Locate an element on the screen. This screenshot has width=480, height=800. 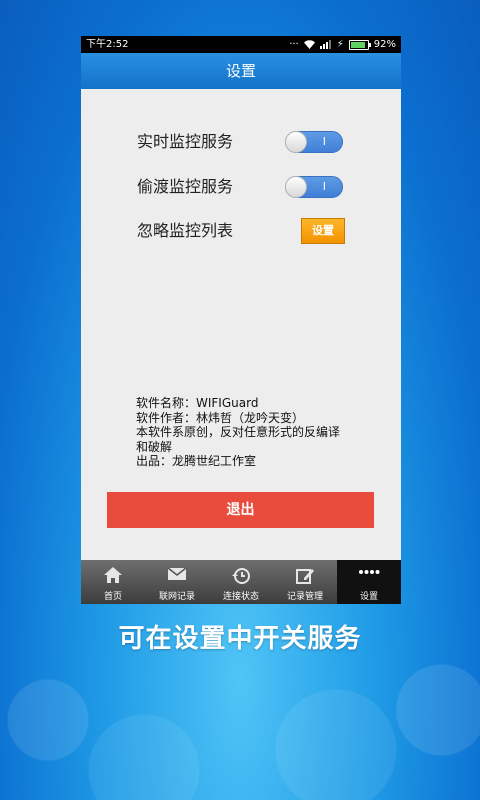
page-title: 设置 is located at coordinates (241, 71).